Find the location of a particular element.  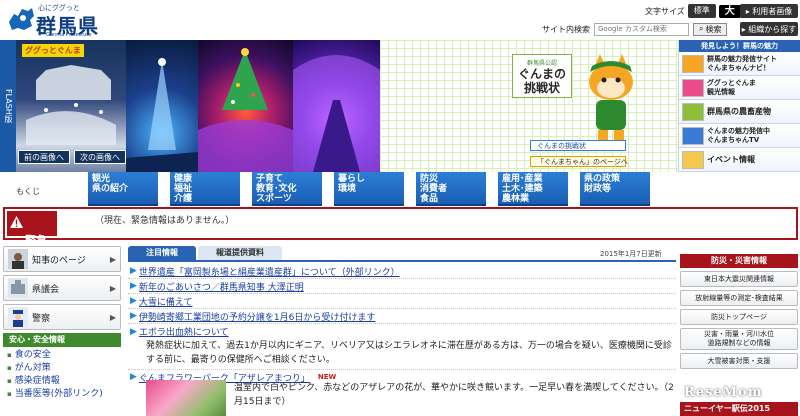

promo-item-label: 群馬県の農畜産物 is located at coordinates (739, 111).